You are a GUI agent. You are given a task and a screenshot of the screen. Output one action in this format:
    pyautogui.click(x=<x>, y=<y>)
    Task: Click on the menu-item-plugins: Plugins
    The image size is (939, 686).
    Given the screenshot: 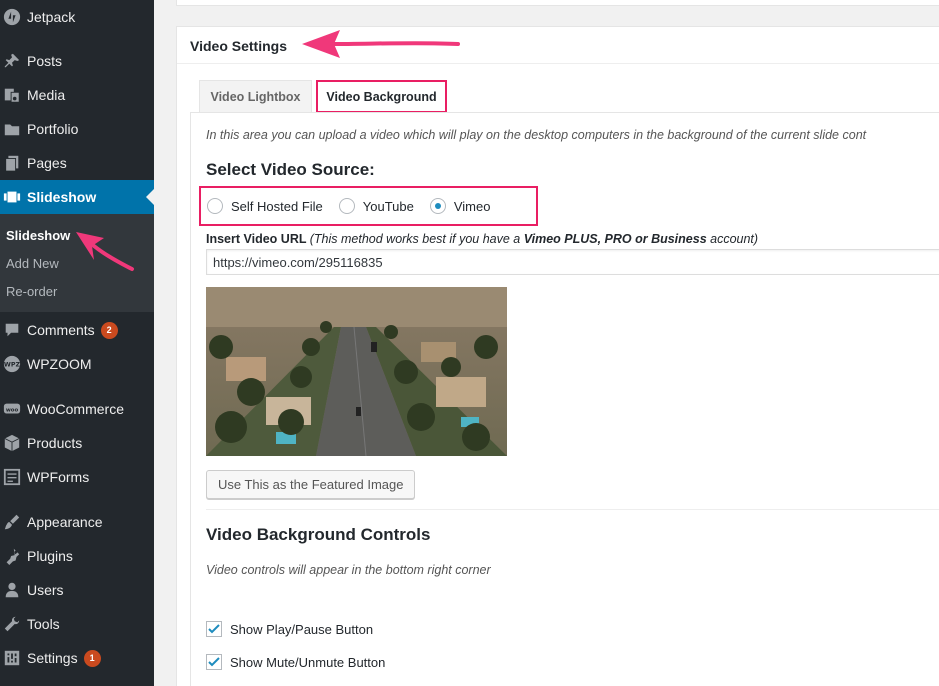 What is the action you would take?
    pyautogui.click(x=77, y=556)
    